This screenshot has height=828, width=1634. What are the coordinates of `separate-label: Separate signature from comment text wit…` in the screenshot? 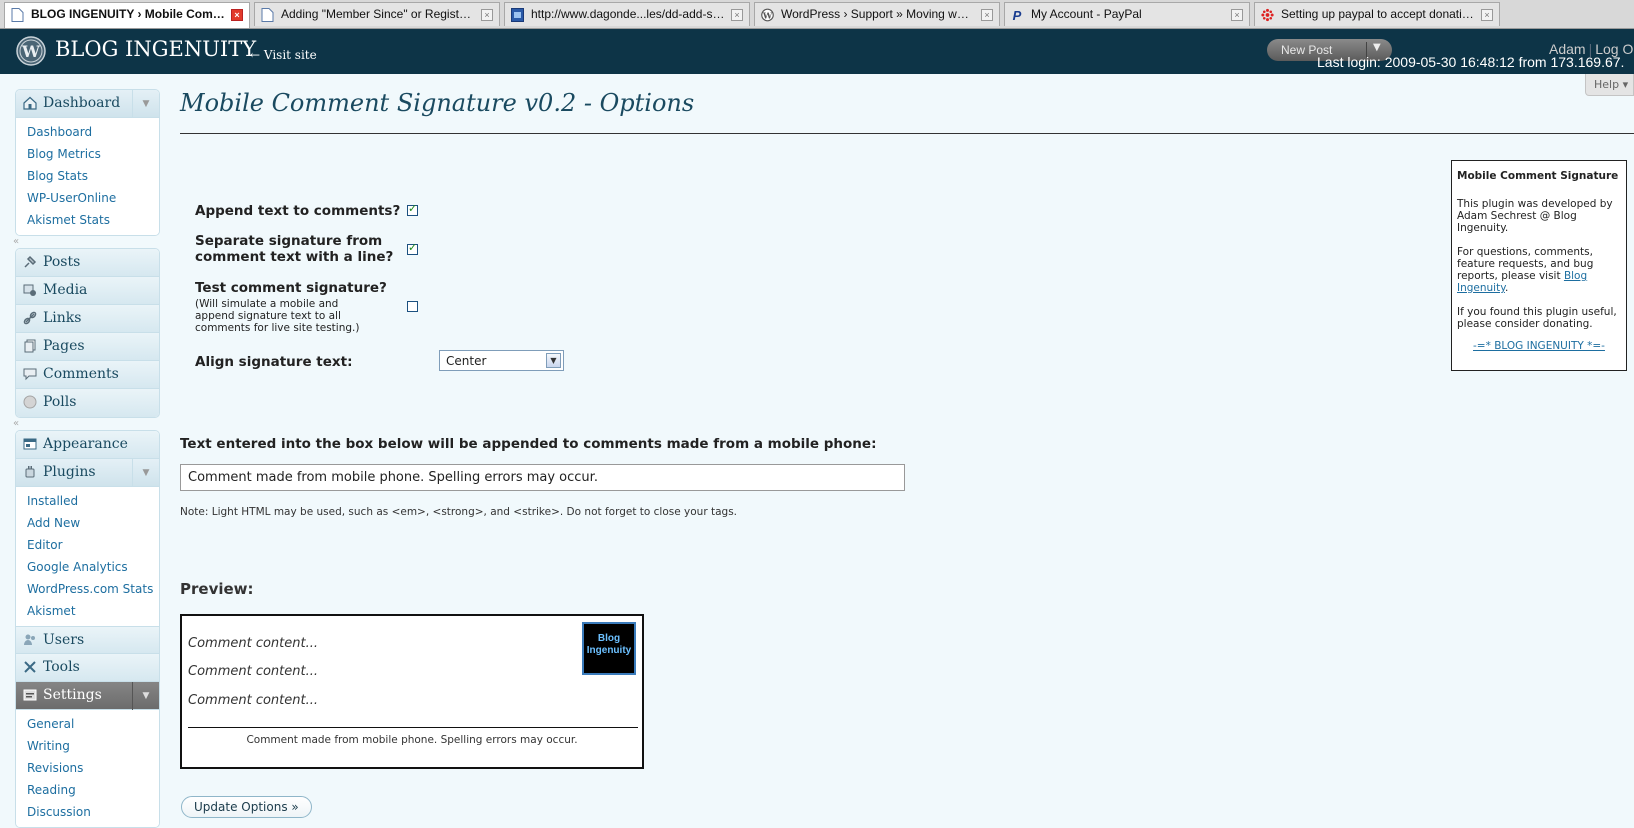 It's located at (294, 249).